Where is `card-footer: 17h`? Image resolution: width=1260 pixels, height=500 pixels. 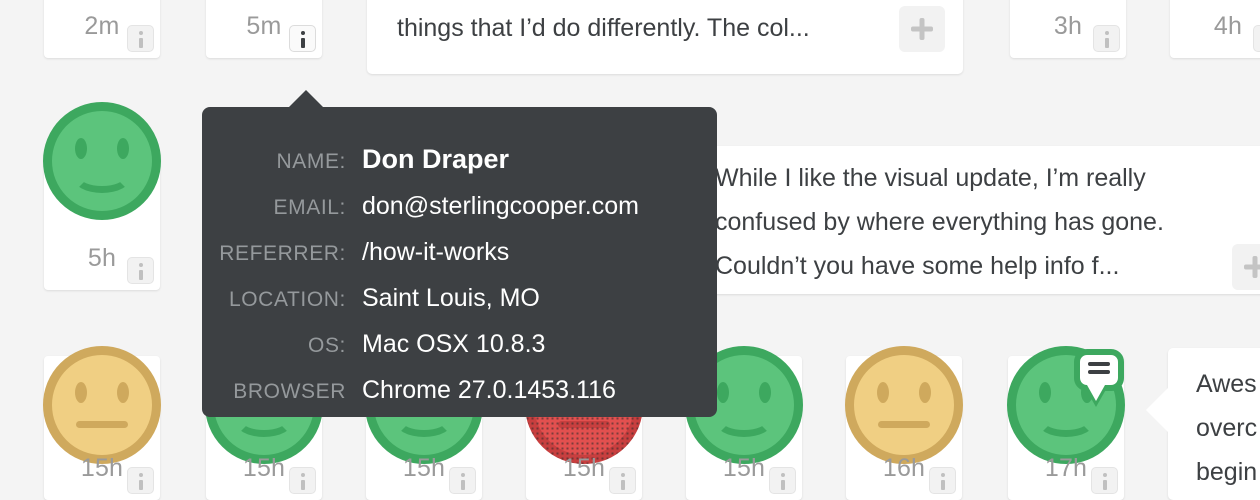 card-footer: 17h is located at coordinates (1066, 472).